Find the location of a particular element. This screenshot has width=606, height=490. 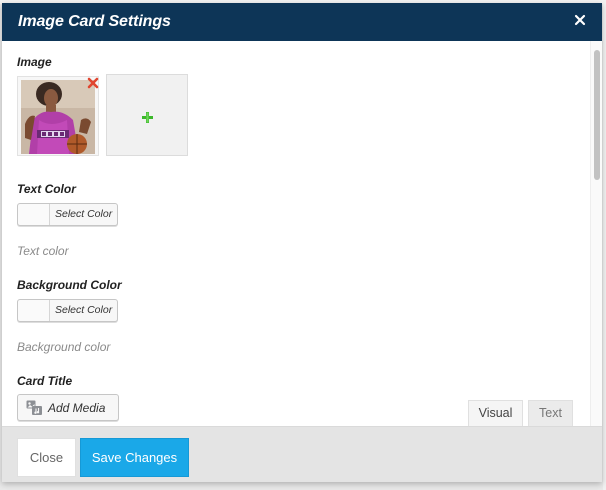

background-color-hint: Background color is located at coordinates (64, 347).